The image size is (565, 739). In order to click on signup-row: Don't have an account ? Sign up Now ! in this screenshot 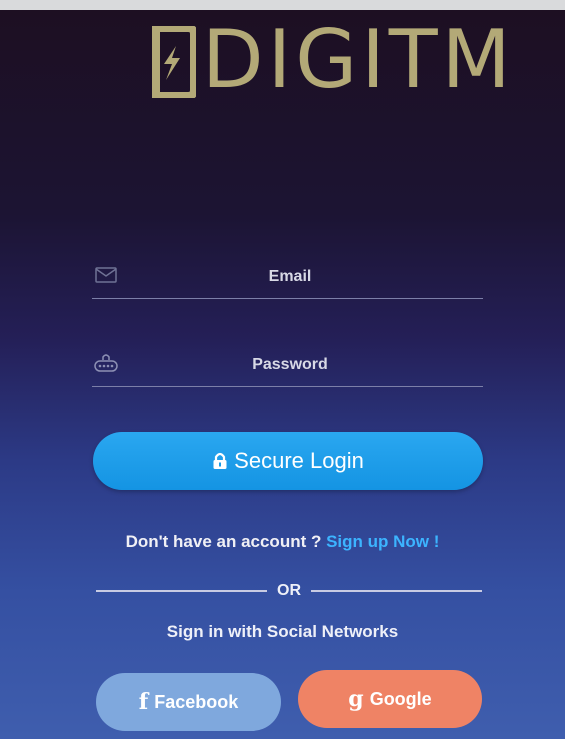, I will do `click(282, 542)`.